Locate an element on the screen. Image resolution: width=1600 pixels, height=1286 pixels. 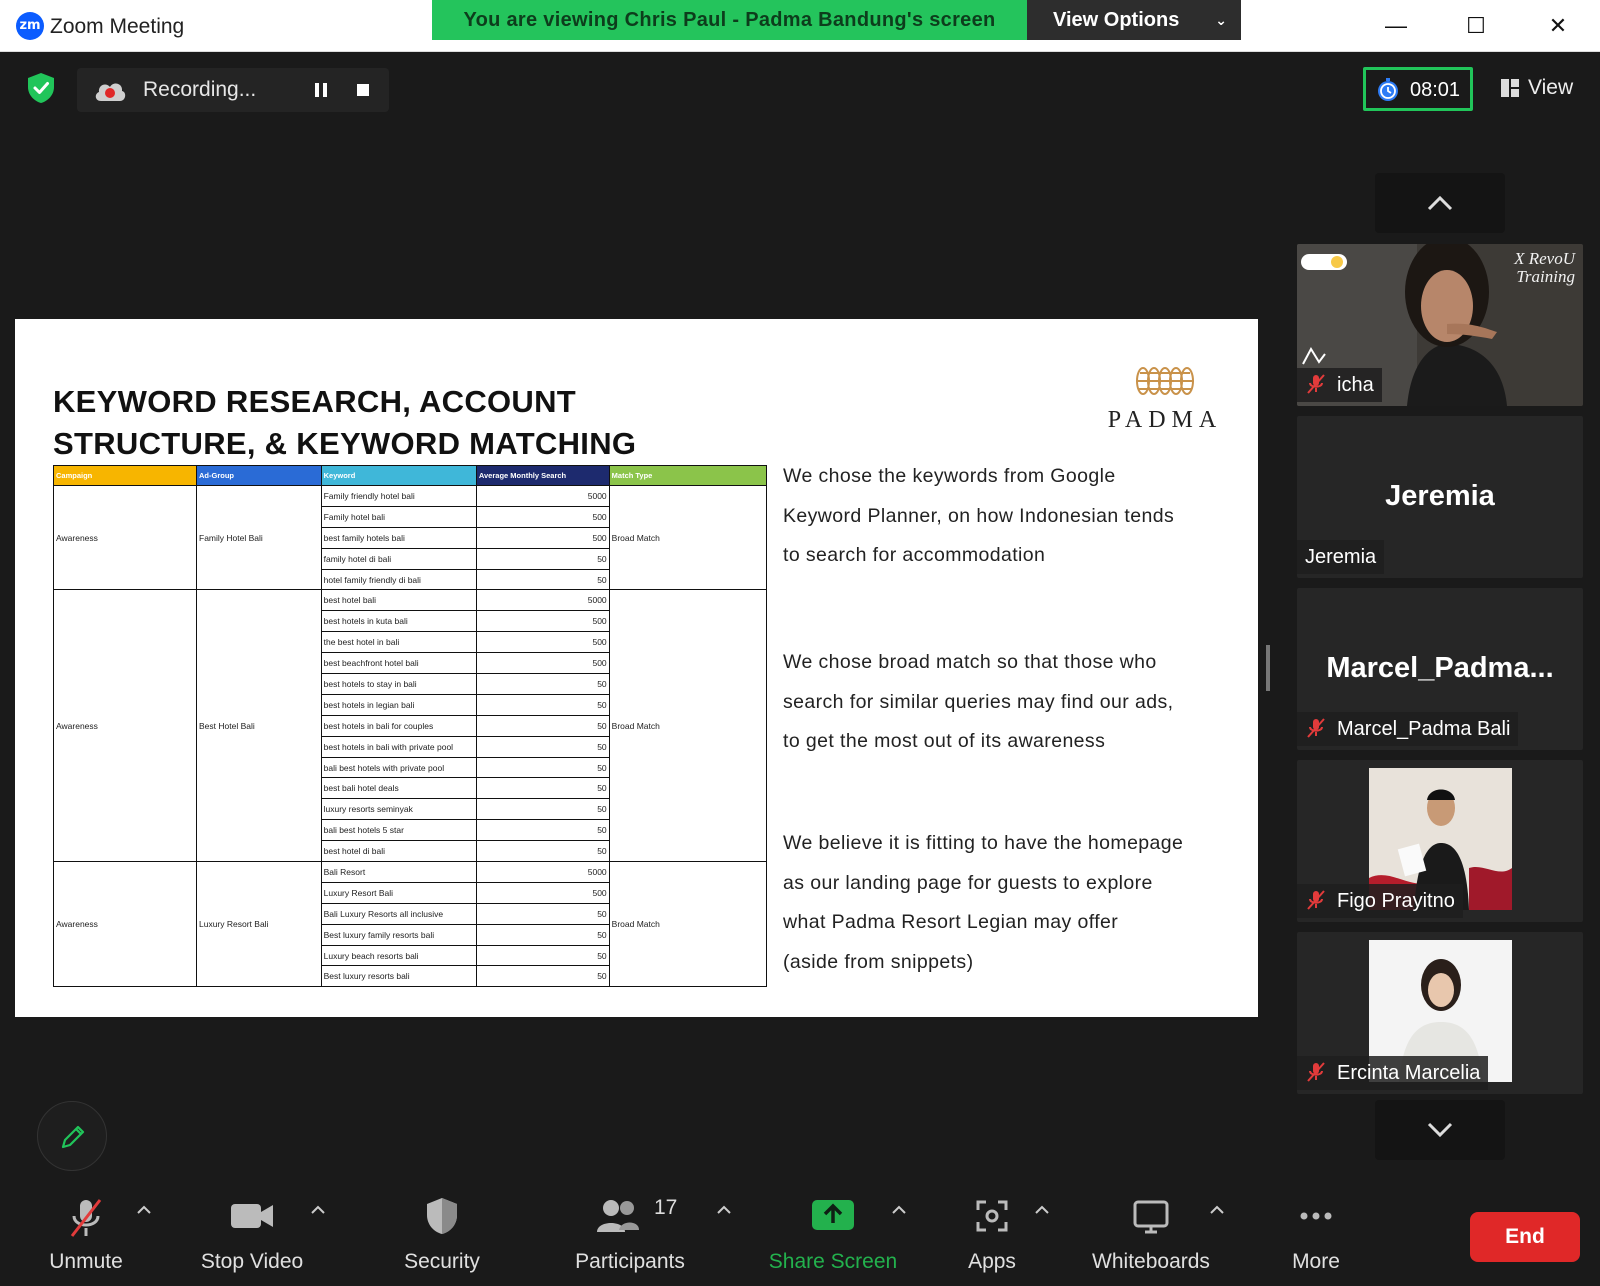
whiteboards-label: Whiteboards is located at coordinates (1151, 1261).